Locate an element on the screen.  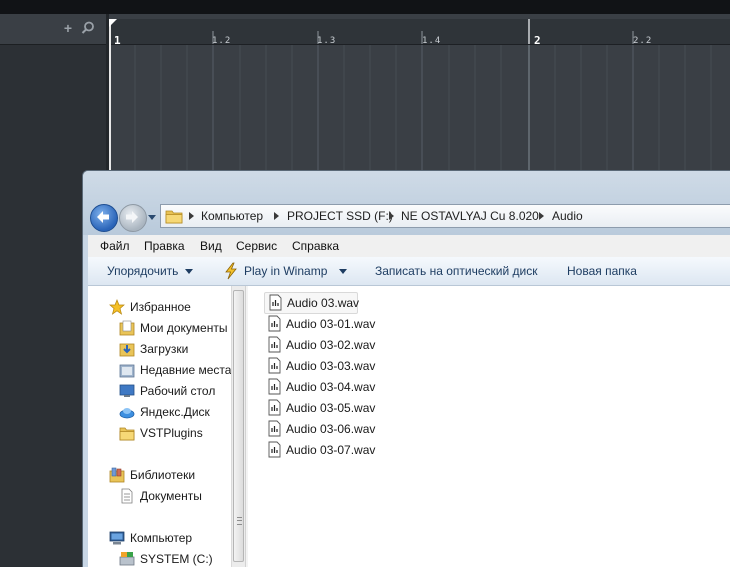
menu-edit: Правка is located at coordinates (164, 246).